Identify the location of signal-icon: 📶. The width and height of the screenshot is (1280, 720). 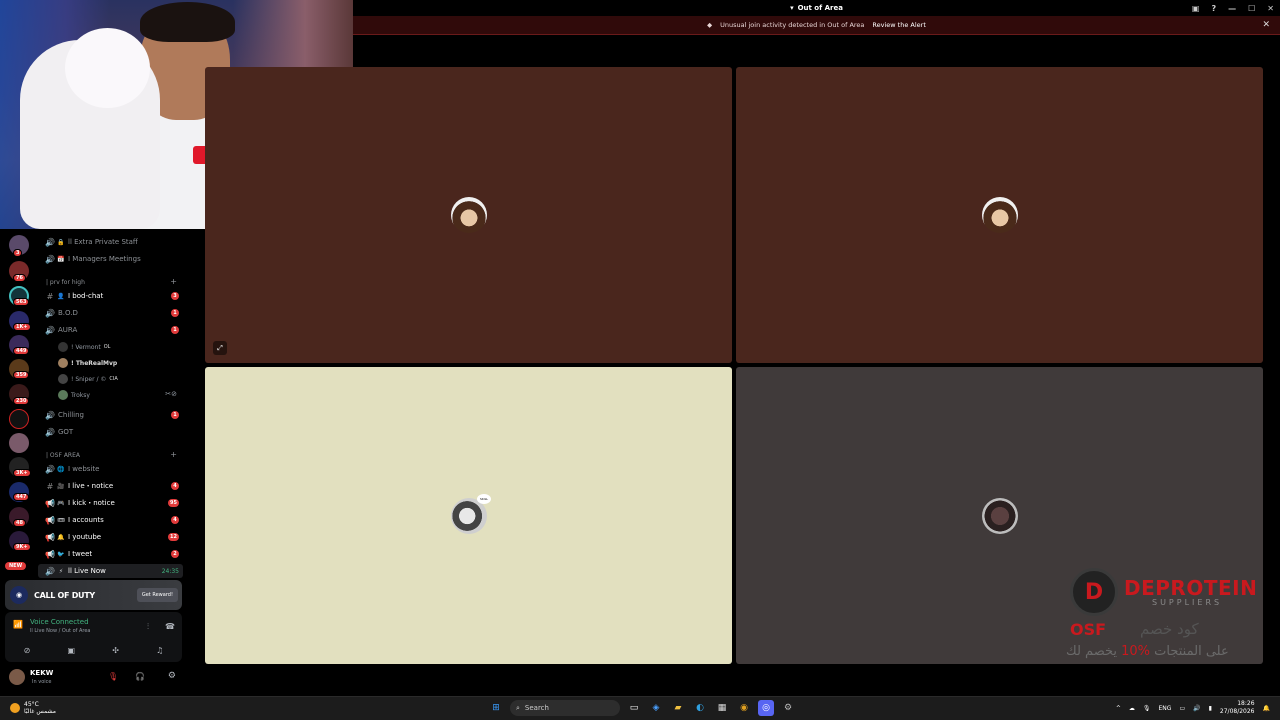
(18, 624).